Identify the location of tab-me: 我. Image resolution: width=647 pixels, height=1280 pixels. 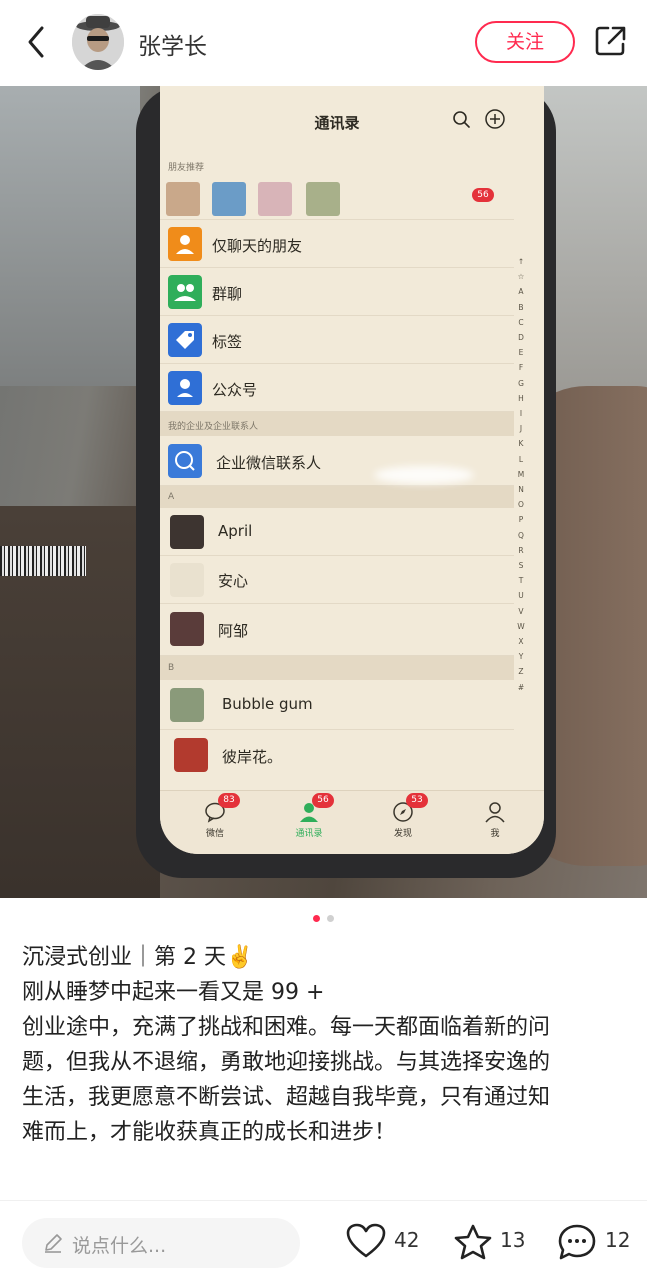
(495, 820).